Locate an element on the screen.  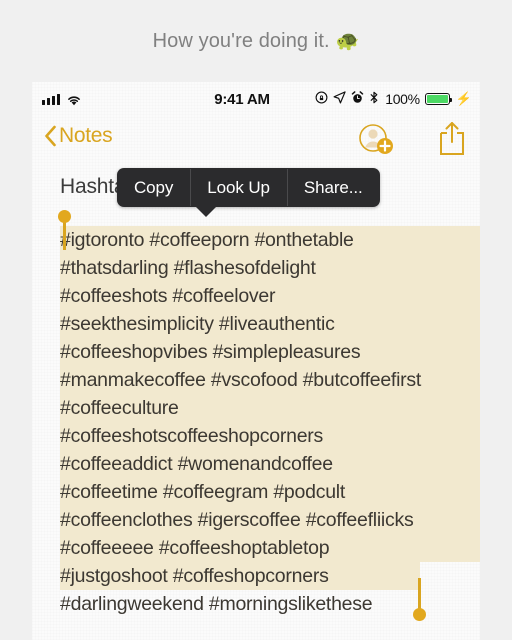
status-bar: 9:41 AM 100% ⚡ is located at coordinates (256, 99).